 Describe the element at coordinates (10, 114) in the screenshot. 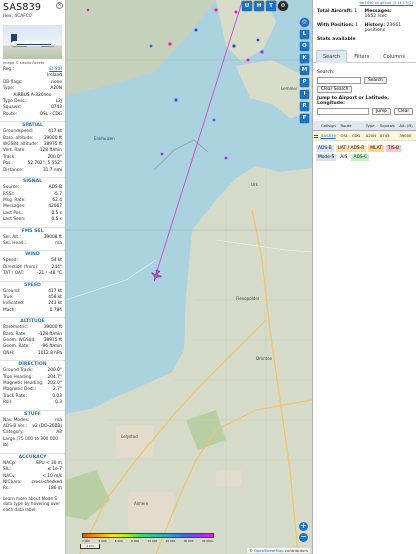

I see `detail-key: Route:` at that location.